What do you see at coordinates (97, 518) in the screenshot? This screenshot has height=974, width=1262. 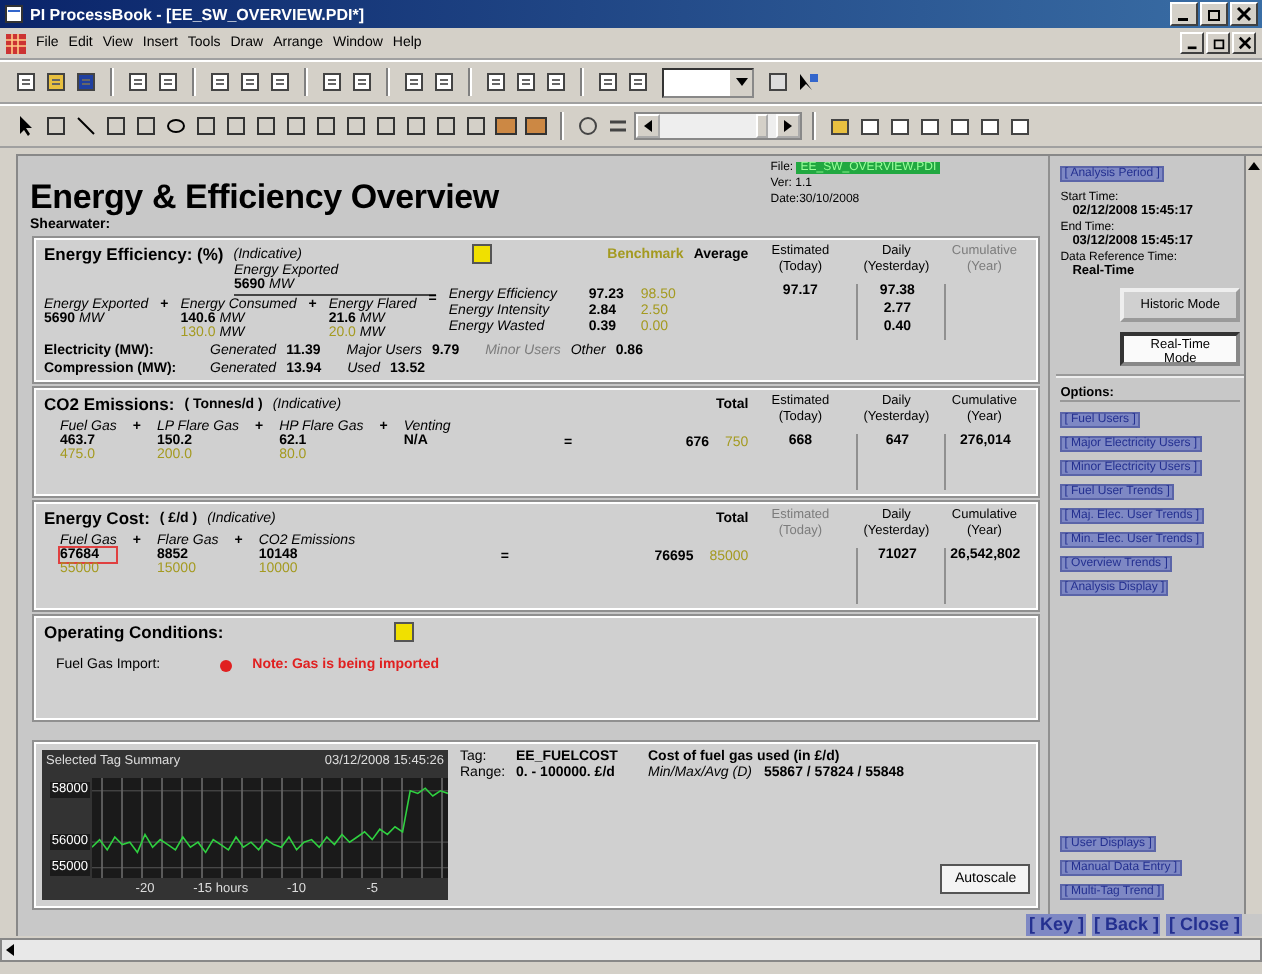 I see `section-title: Energy Cost:` at bounding box center [97, 518].